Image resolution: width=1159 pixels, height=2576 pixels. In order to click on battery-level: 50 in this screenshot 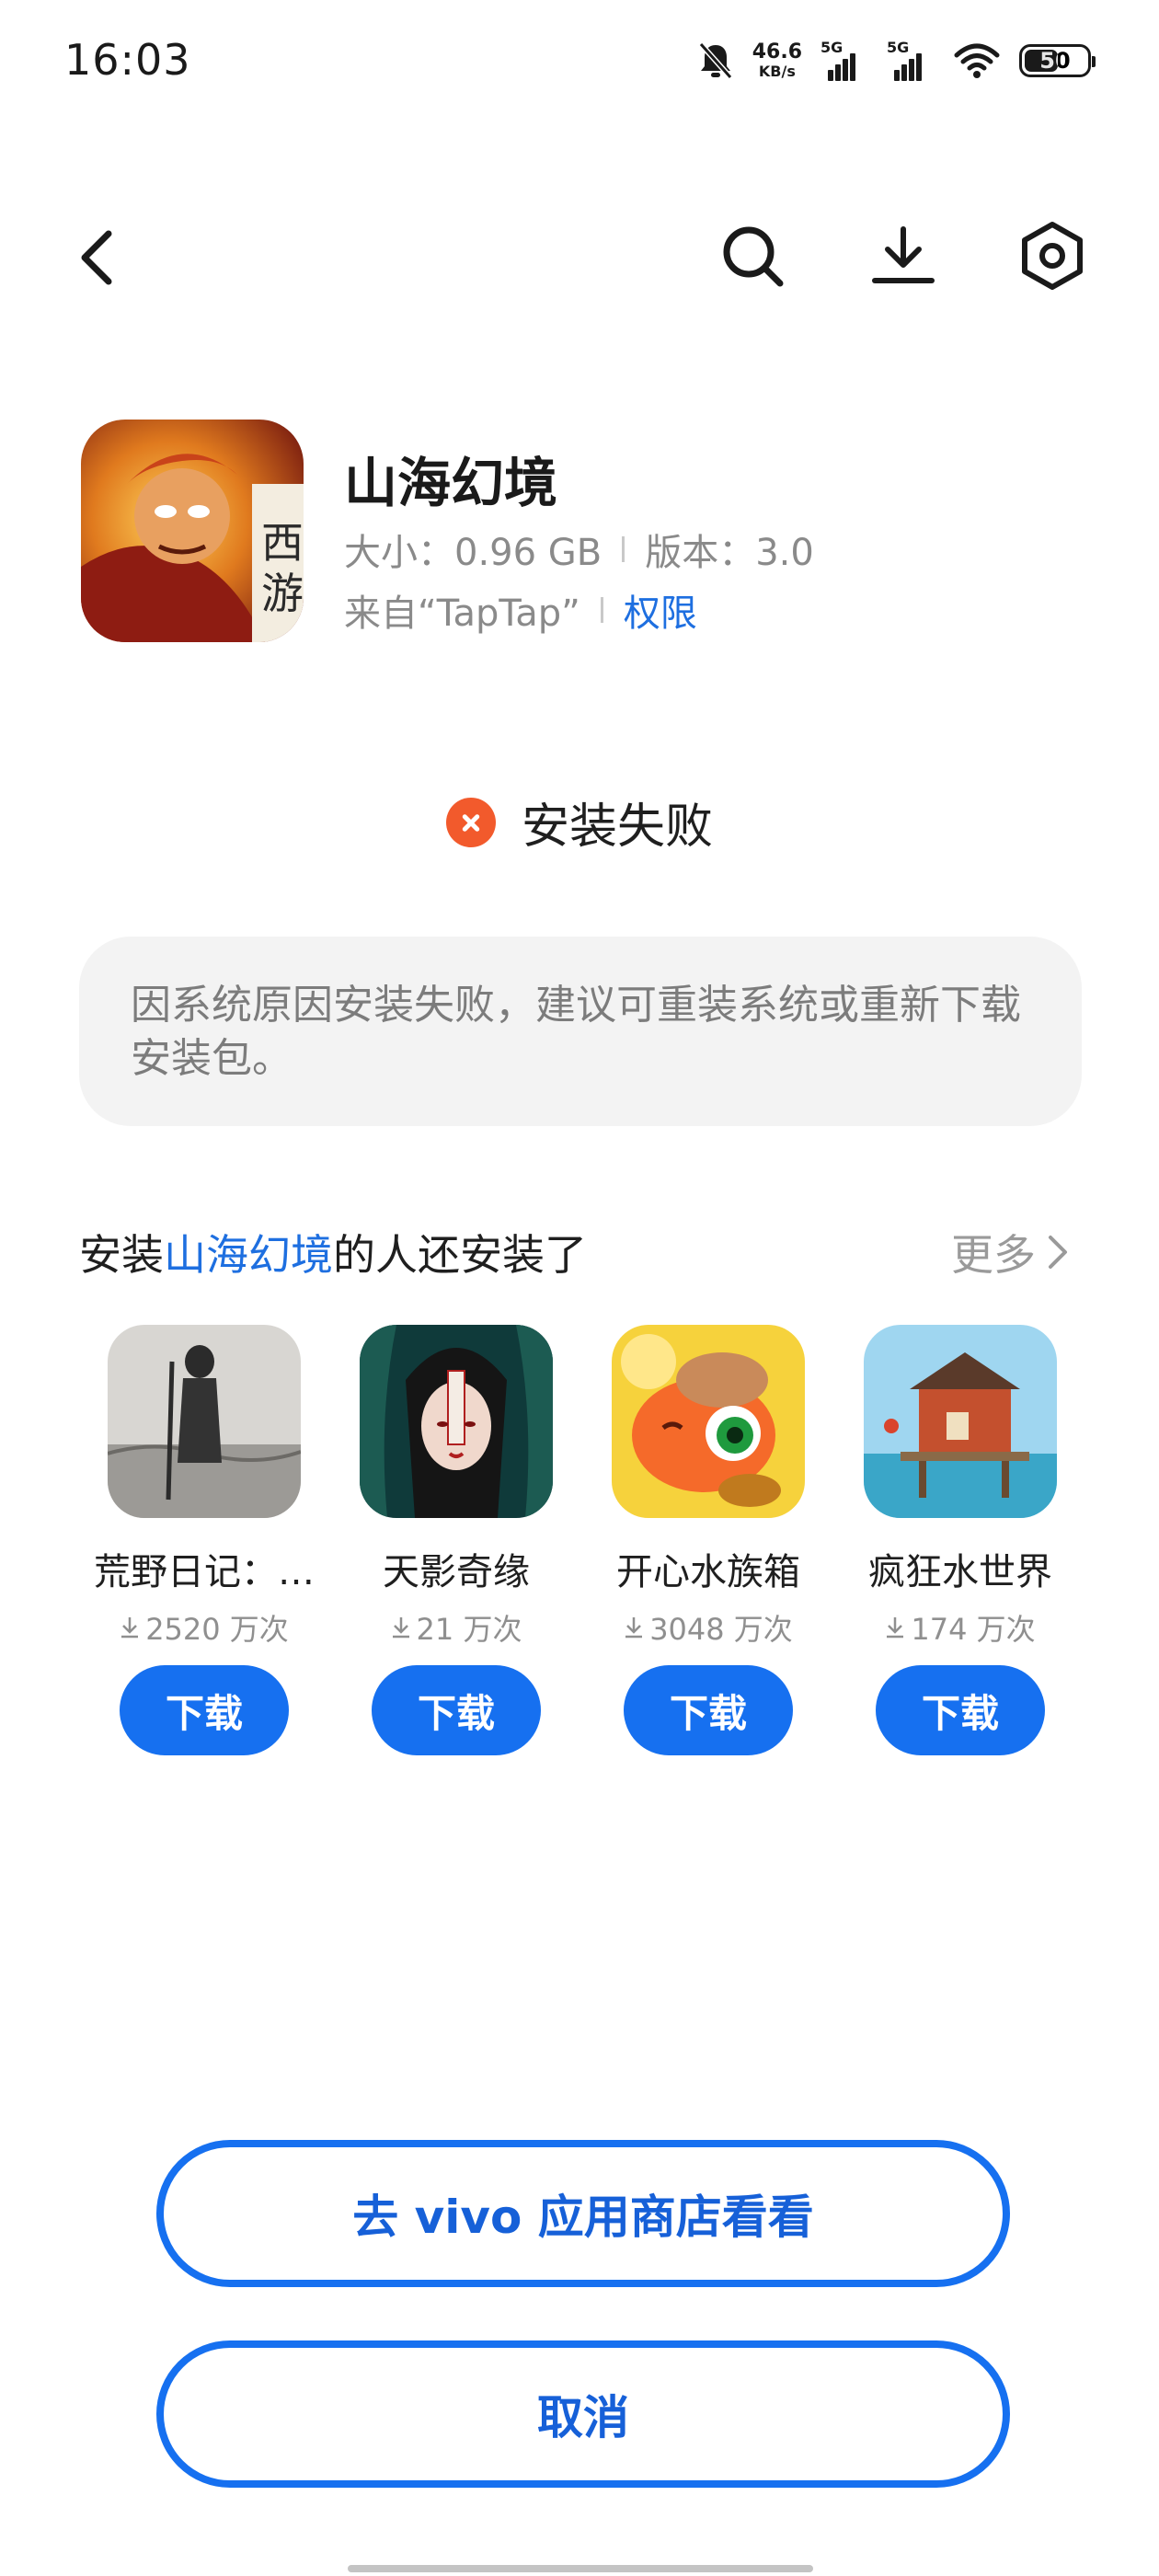, I will do `click(1055, 61)`.